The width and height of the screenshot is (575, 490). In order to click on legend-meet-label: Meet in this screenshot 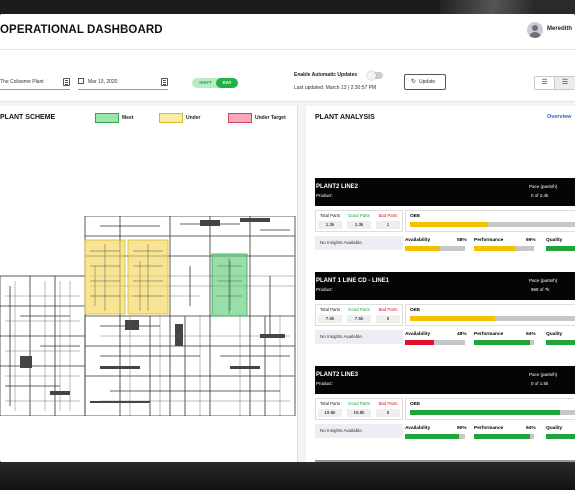, I will do `click(128, 118)`.